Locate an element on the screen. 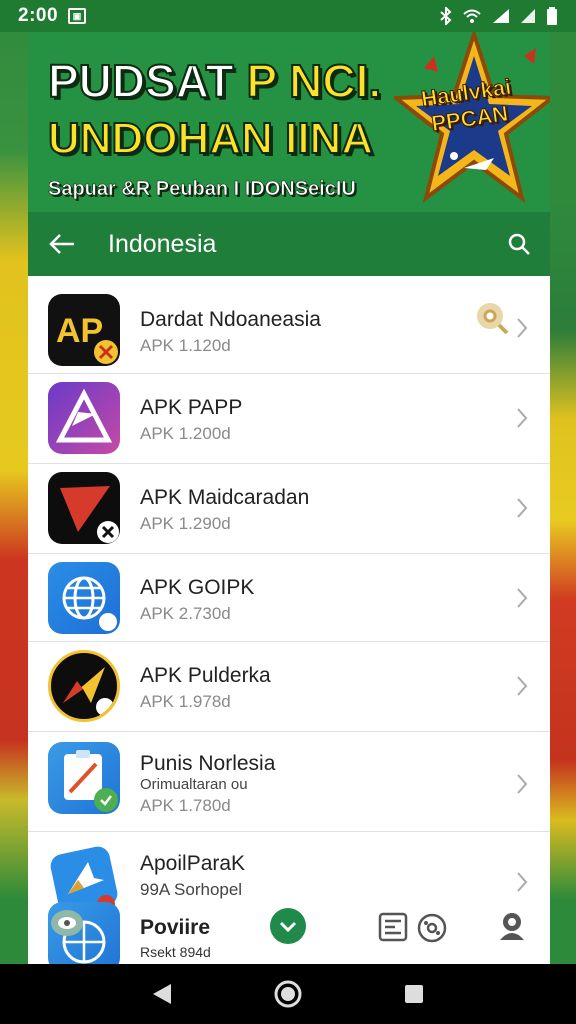  download-fab is located at coordinates (288, 926).